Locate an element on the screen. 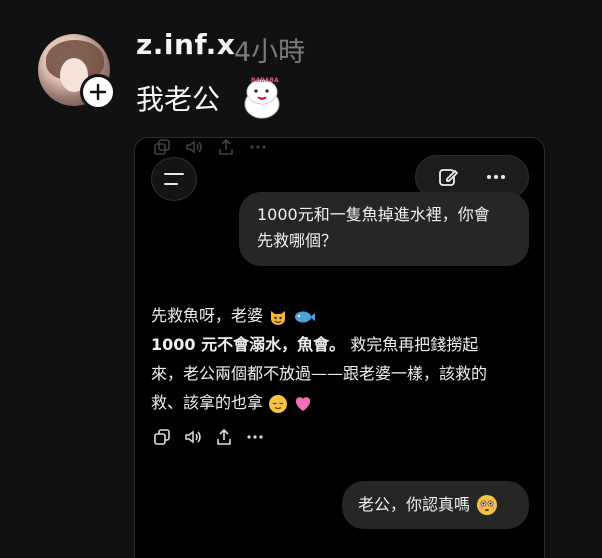  plus-icon is located at coordinates (98, 92).